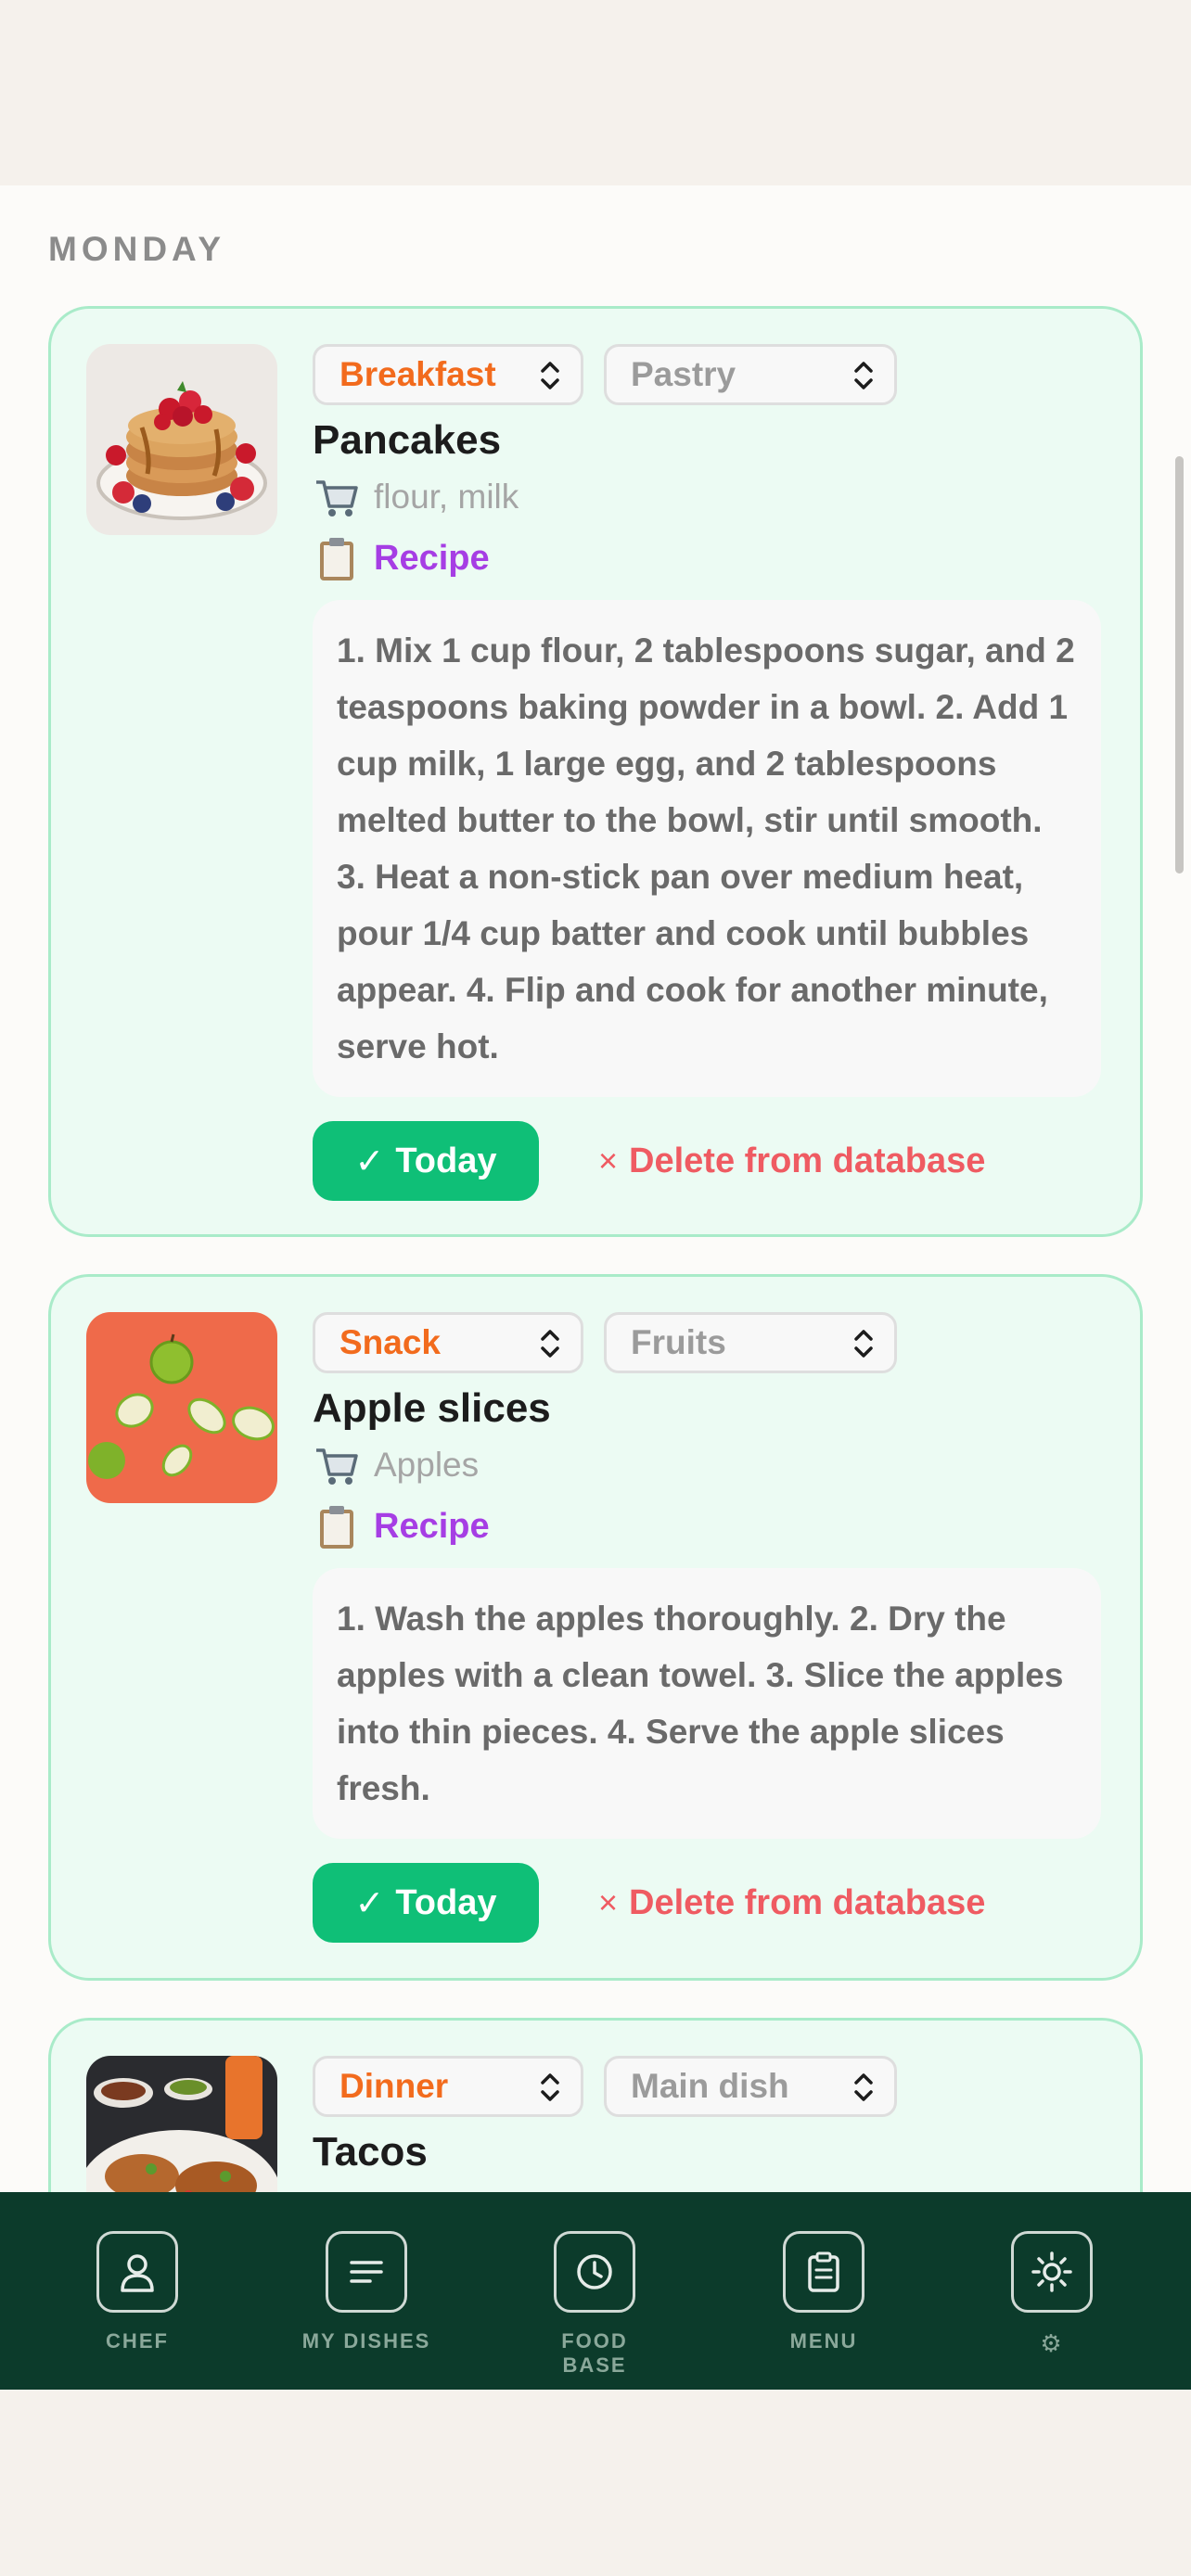 Image resolution: width=1191 pixels, height=2576 pixels. Describe the element at coordinates (594, 2272) in the screenshot. I see `clock-icon` at that location.